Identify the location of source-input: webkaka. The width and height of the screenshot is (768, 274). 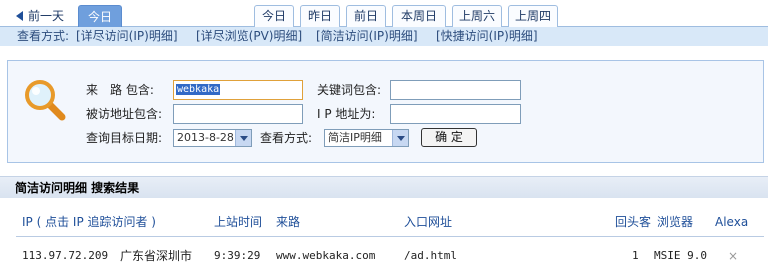
(238, 90).